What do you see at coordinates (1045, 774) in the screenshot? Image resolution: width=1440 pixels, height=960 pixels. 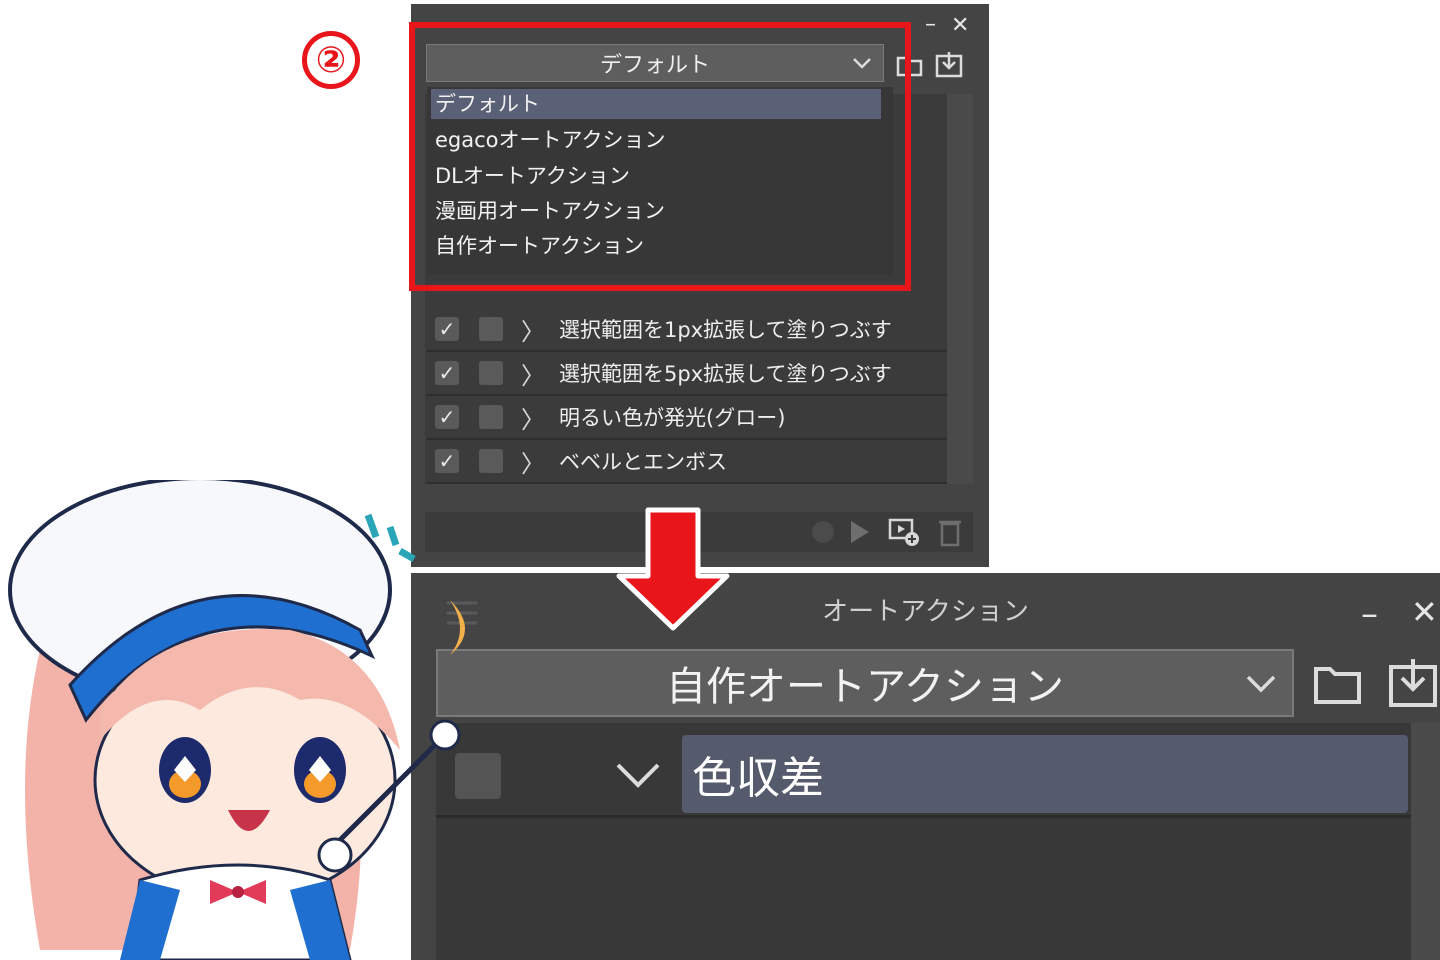 I see `action-set-name: 色収差` at bounding box center [1045, 774].